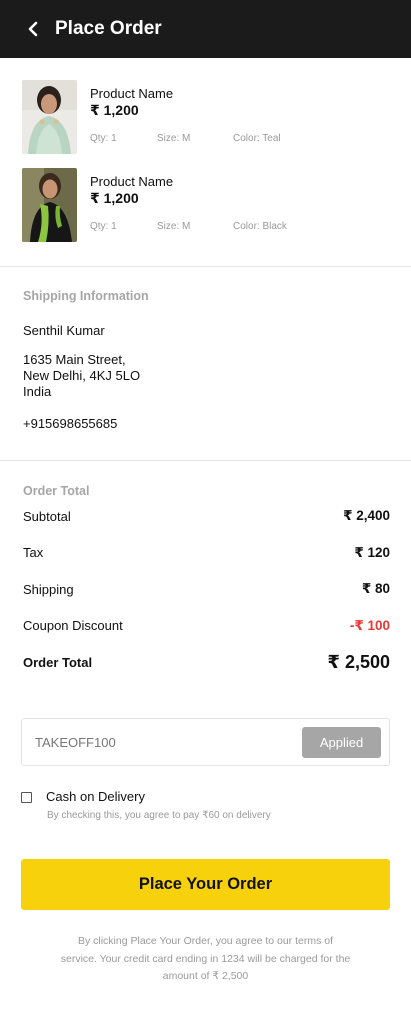  I want to click on applied-button: Applied, so click(341, 742).